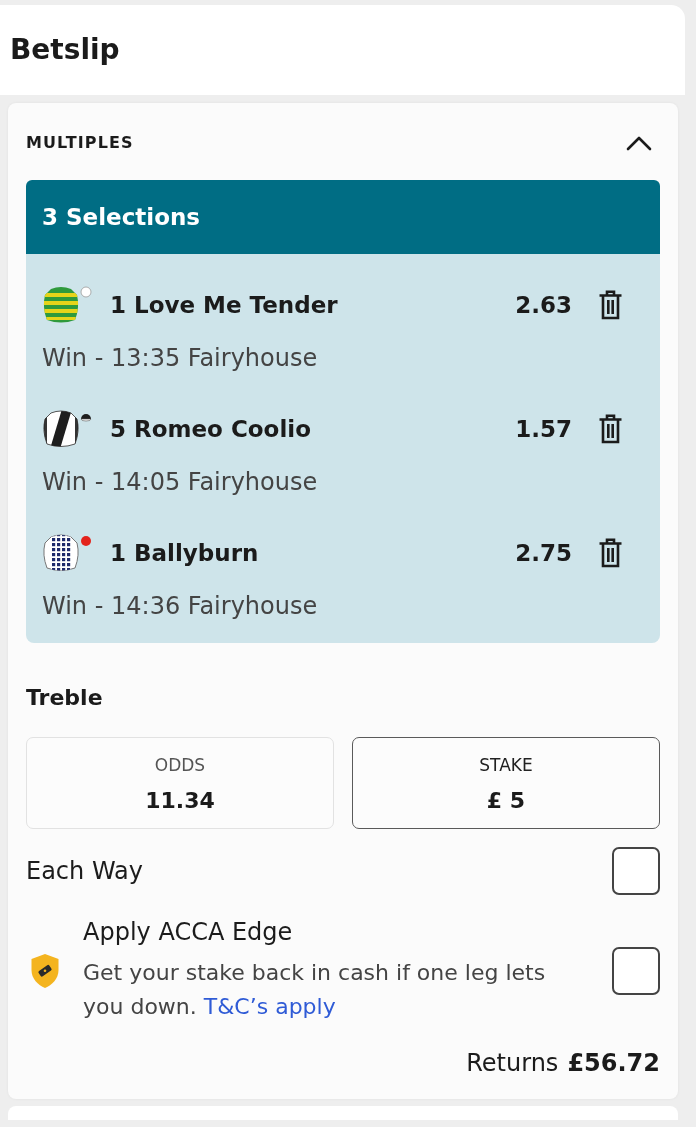 This screenshot has width=696, height=1127. I want to click on section-title: MULTIPLES, so click(80, 143).